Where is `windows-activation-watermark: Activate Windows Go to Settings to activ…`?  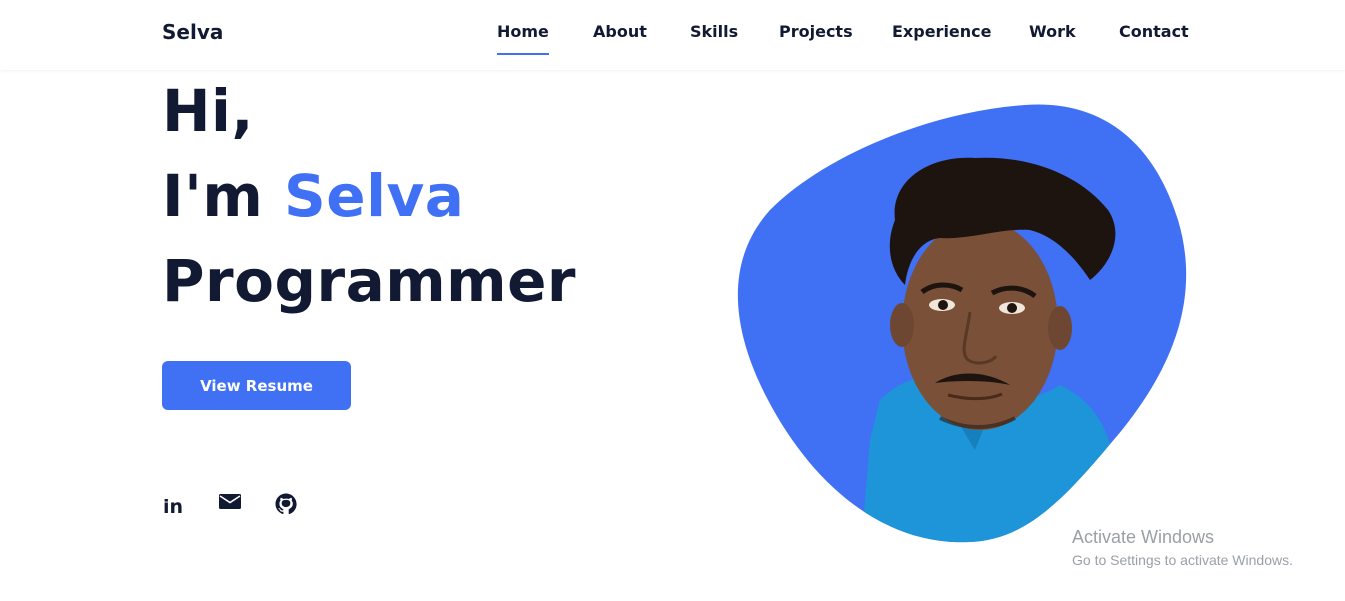 windows-activation-watermark: Activate Windows Go to Settings to activ… is located at coordinates (1182, 547).